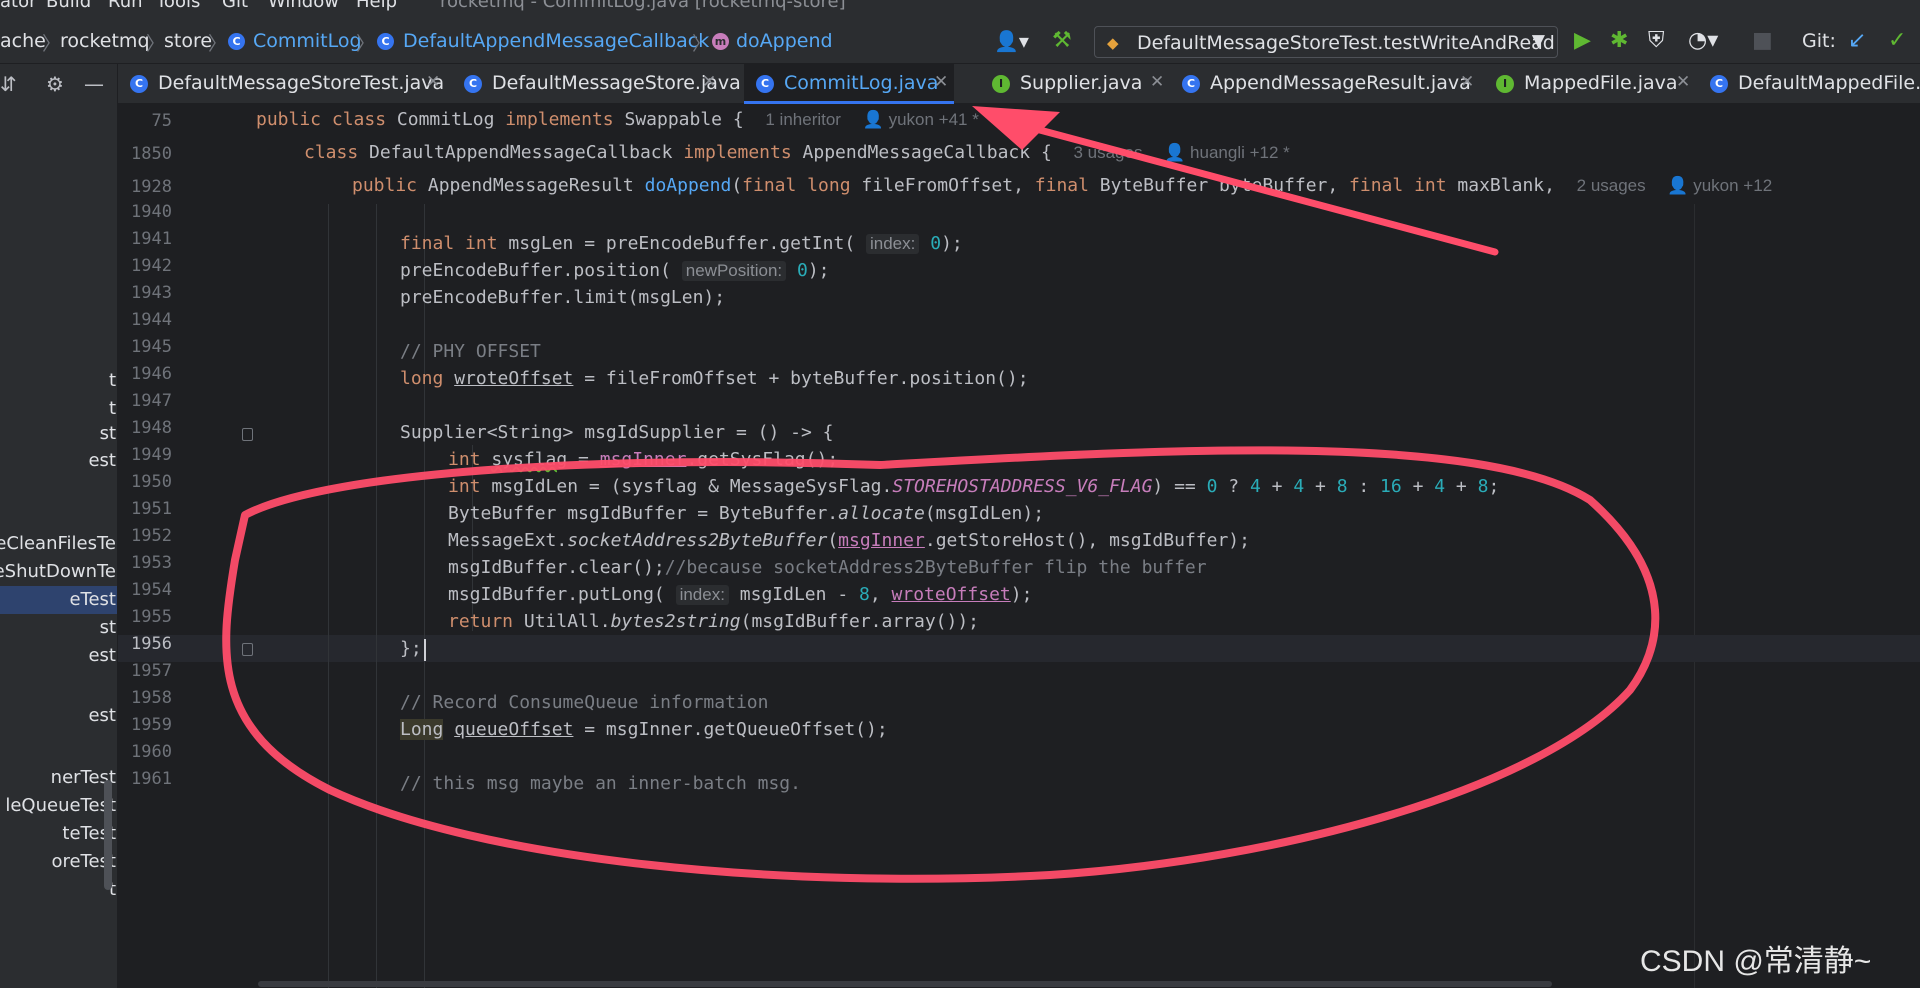  I want to click on tab-label: AppendMessageResult.java, so click(1340, 83).